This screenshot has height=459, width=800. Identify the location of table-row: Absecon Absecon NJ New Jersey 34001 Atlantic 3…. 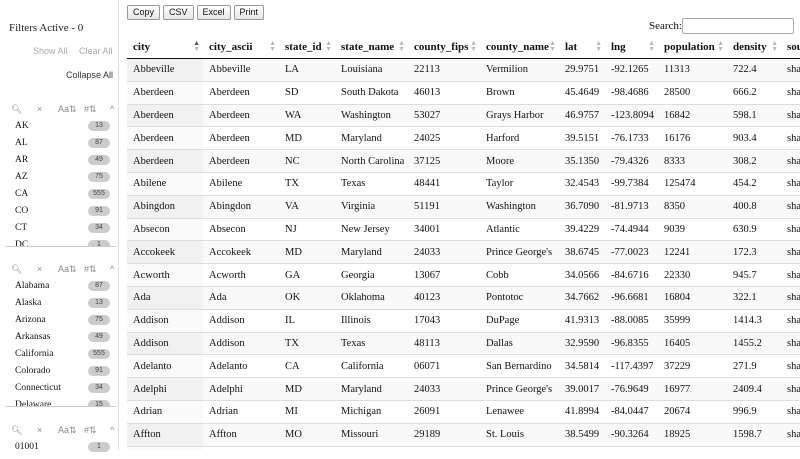
(463, 229).